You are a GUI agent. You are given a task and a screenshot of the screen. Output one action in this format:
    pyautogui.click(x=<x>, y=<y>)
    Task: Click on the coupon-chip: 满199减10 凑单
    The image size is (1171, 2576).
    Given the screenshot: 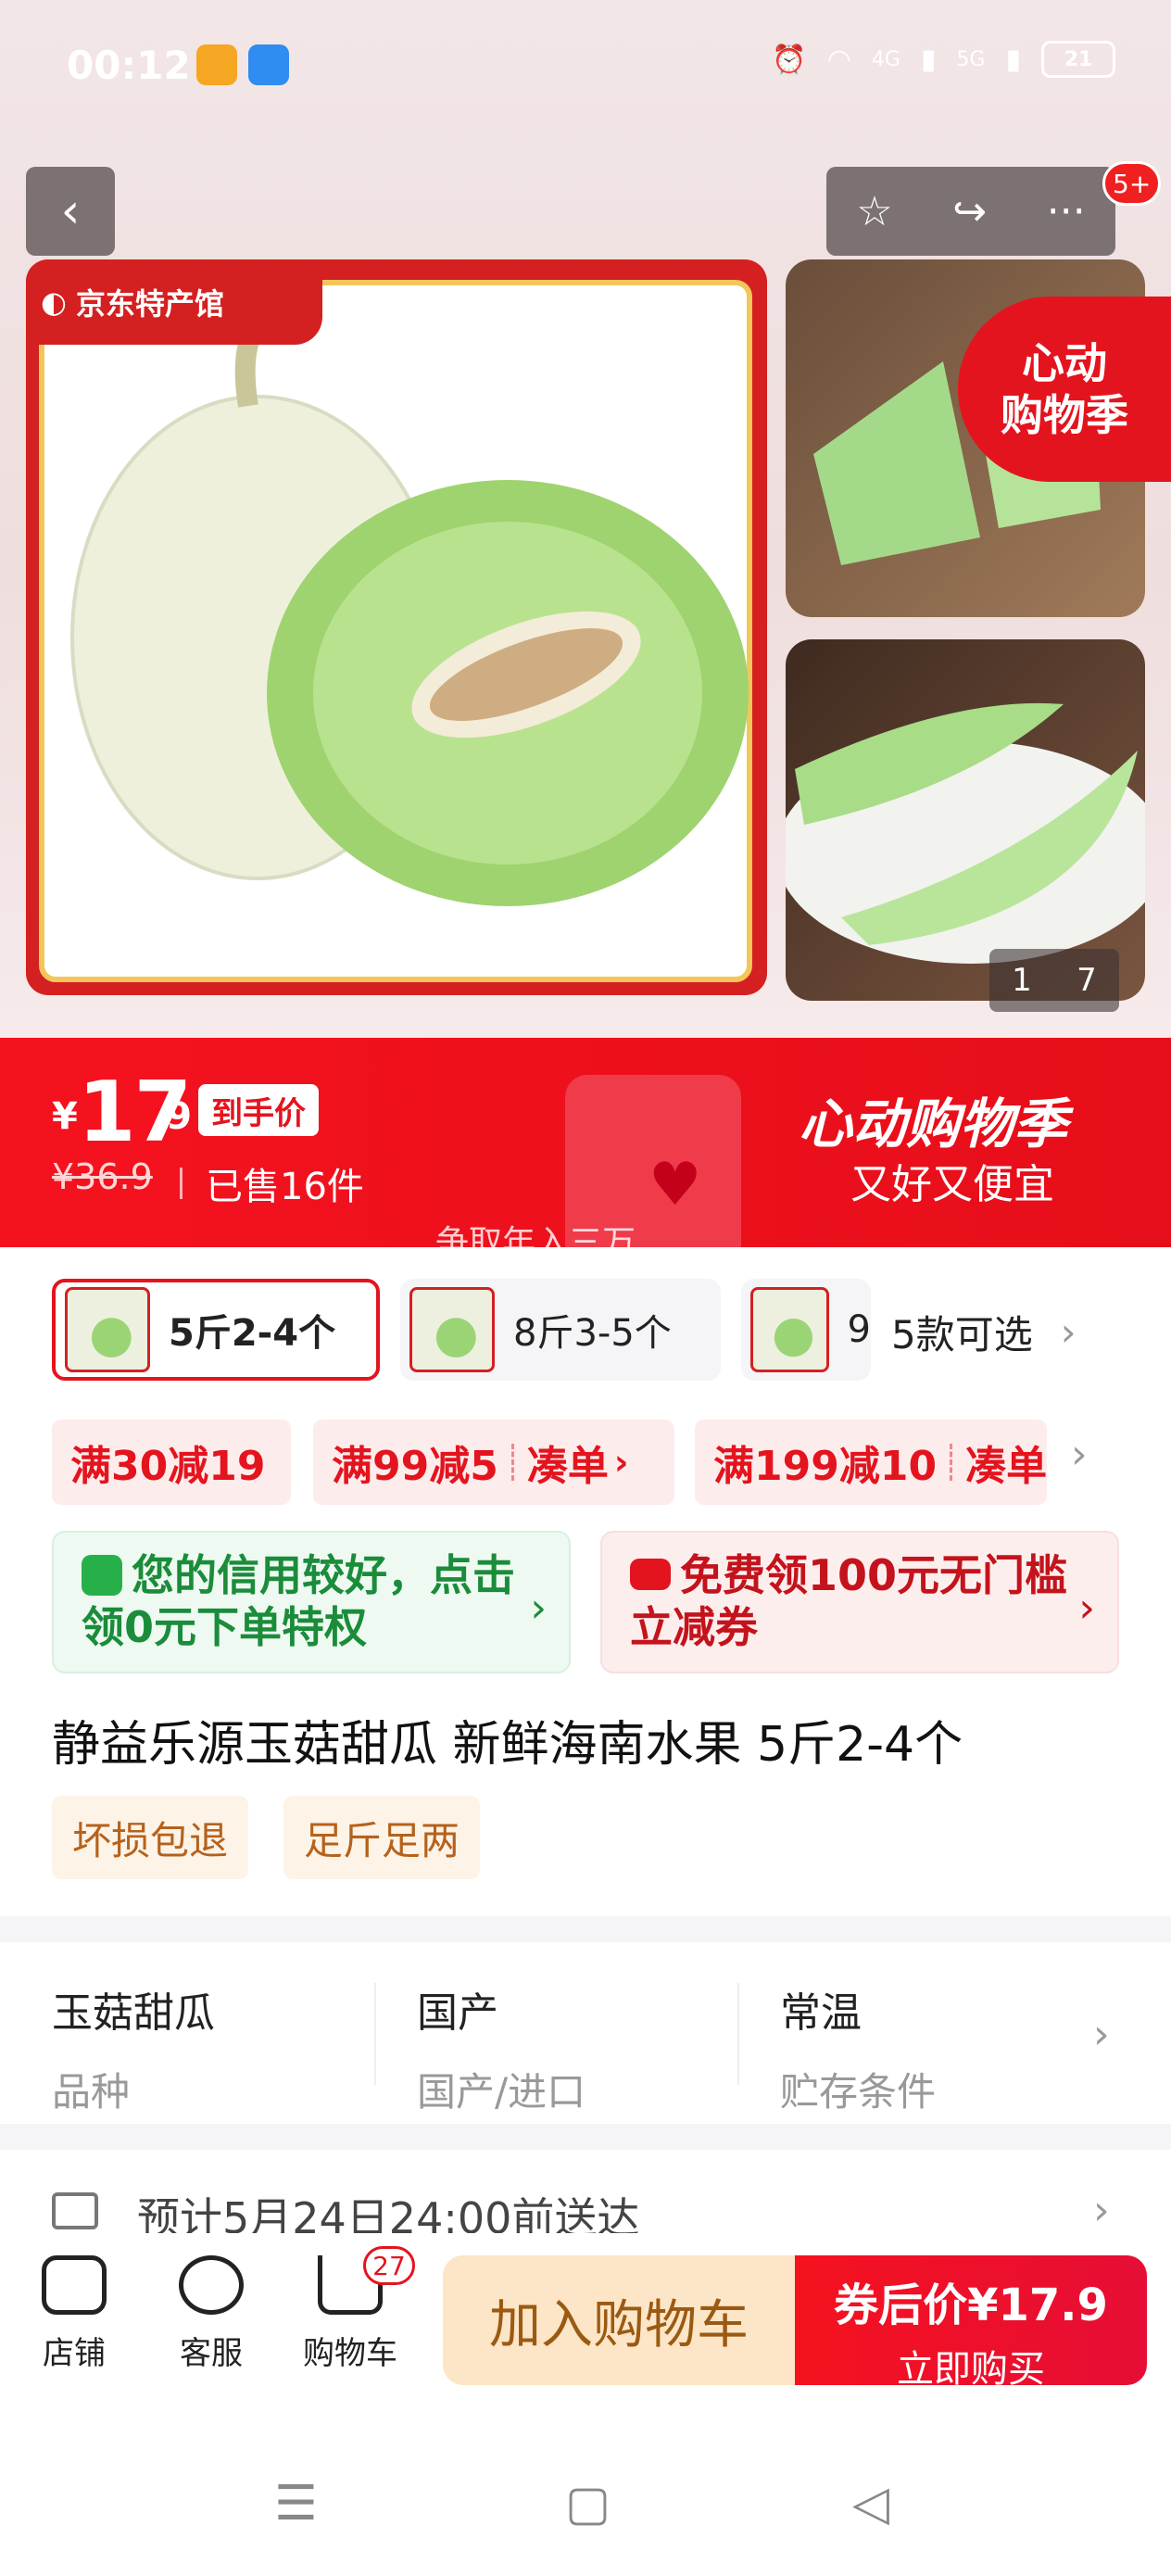 What is the action you would take?
    pyautogui.click(x=871, y=1463)
    